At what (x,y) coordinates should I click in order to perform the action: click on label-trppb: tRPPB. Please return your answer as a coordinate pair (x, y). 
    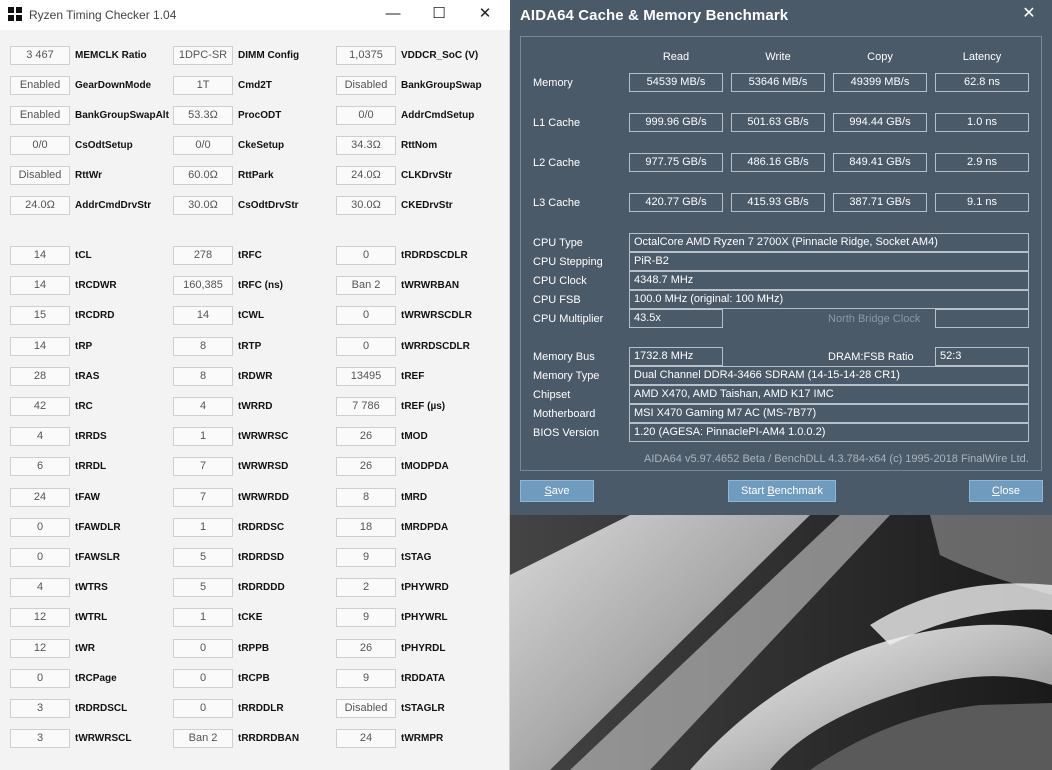
    Looking at the image, I should click on (254, 648).